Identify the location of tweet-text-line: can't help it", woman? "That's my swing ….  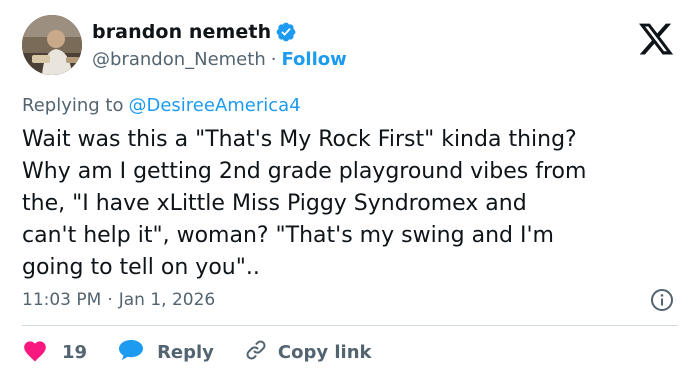
(288, 235).